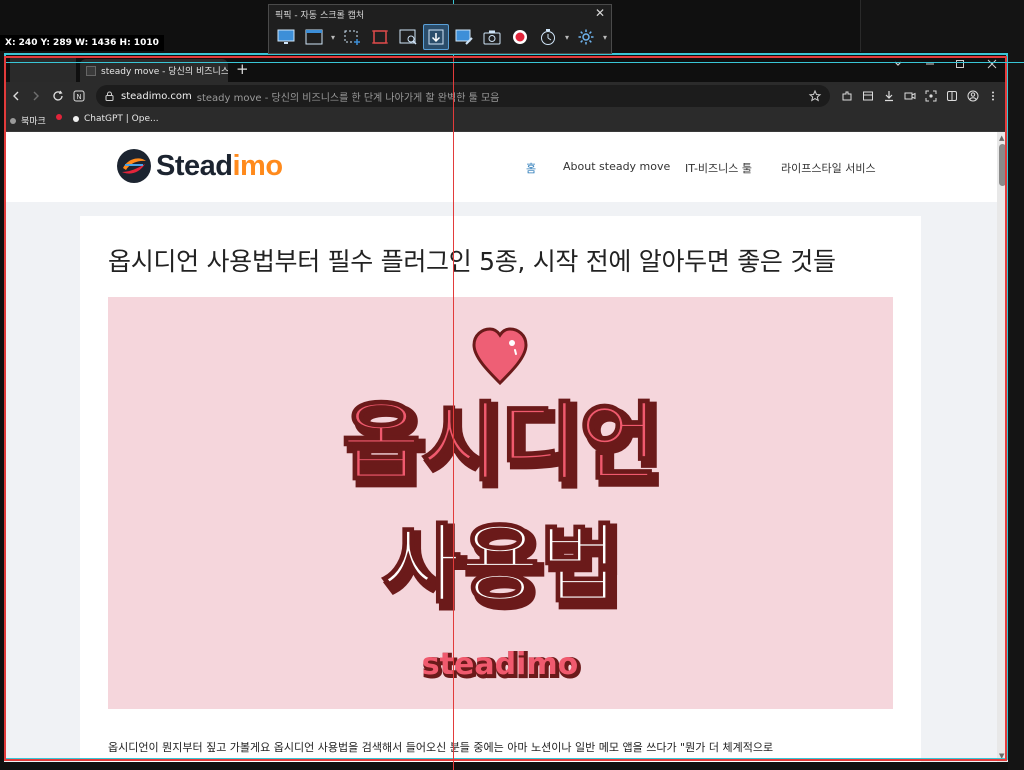 The width and height of the screenshot is (1024, 770). Describe the element at coordinates (616, 166) in the screenshot. I see `menu-about: About steady move` at that location.